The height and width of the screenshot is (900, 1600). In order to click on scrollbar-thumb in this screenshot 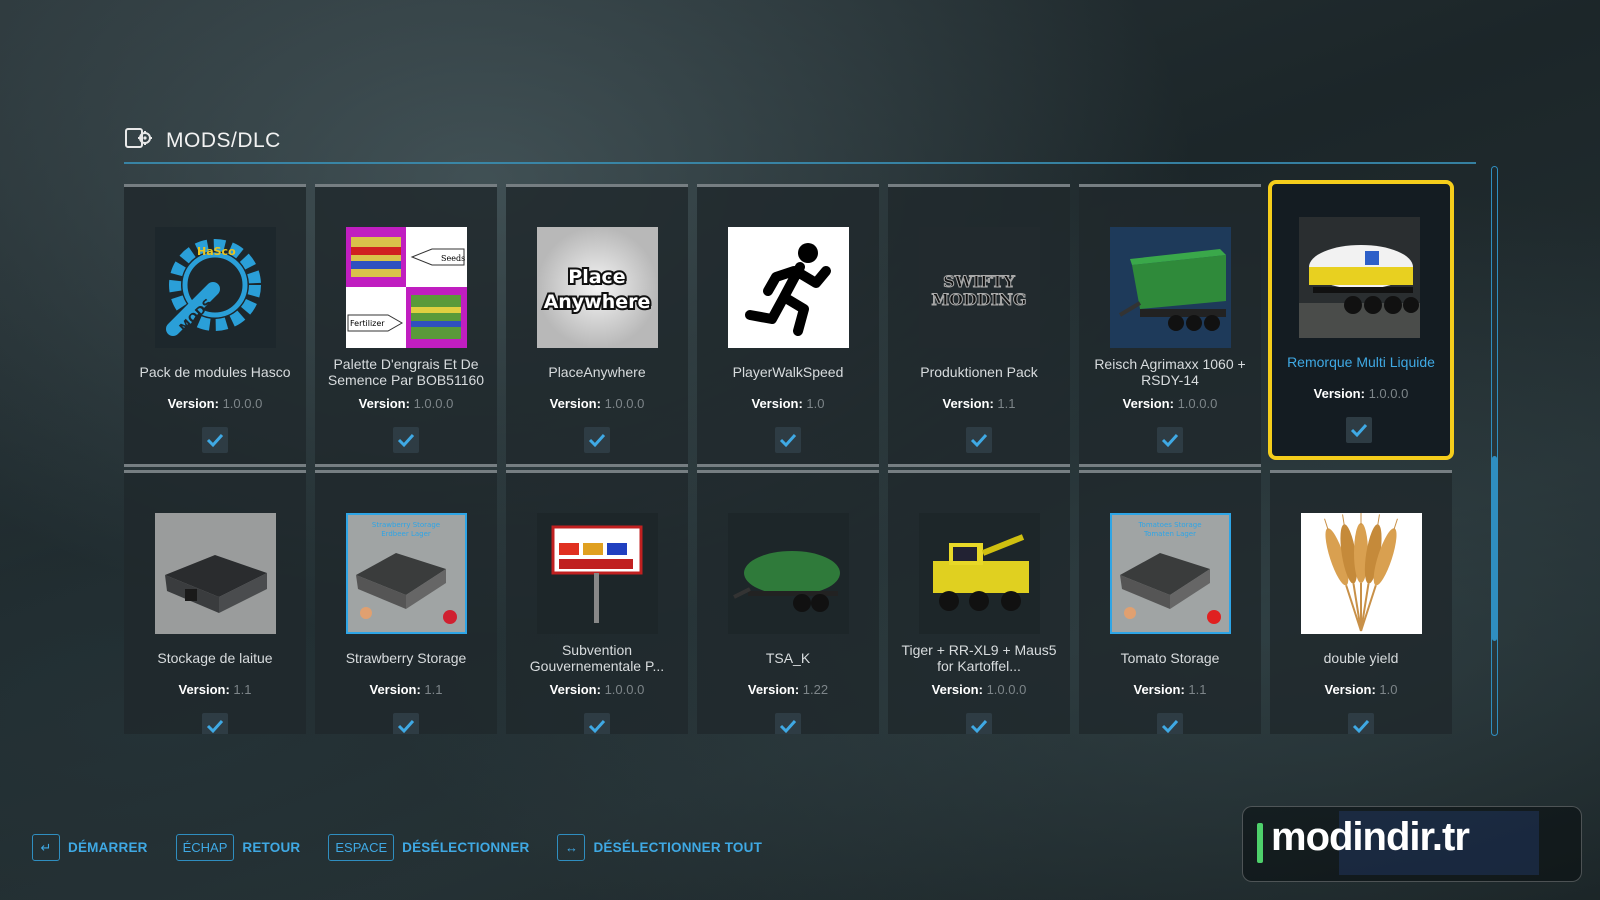, I will do `click(1494, 548)`.